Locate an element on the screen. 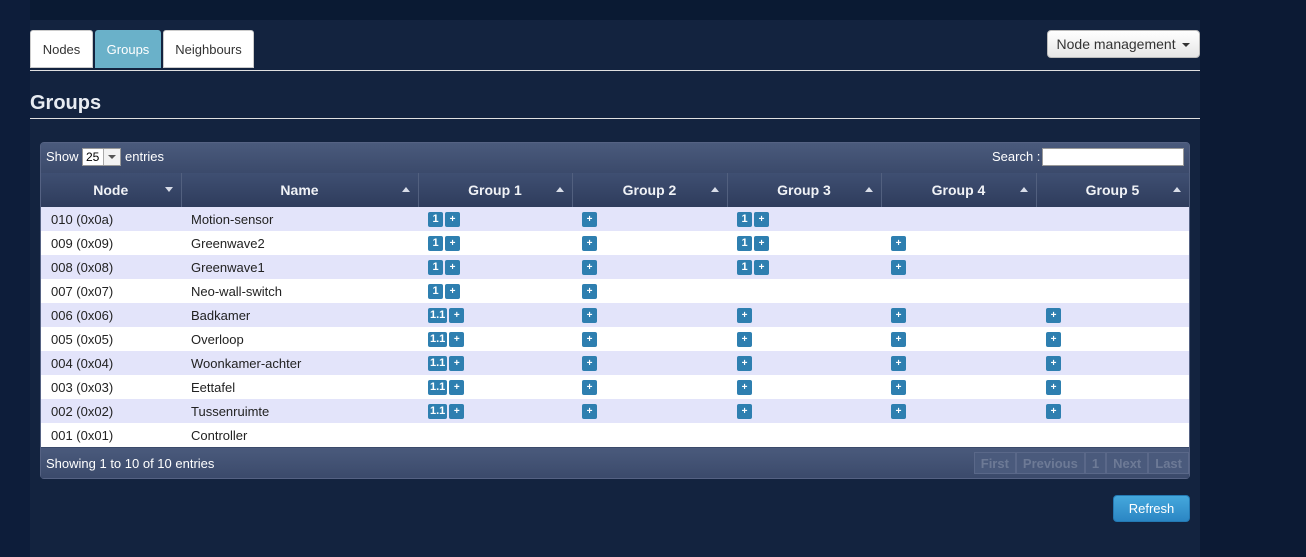 The image size is (1306, 557). col-header-group-1: Group 1 is located at coordinates (495, 190).